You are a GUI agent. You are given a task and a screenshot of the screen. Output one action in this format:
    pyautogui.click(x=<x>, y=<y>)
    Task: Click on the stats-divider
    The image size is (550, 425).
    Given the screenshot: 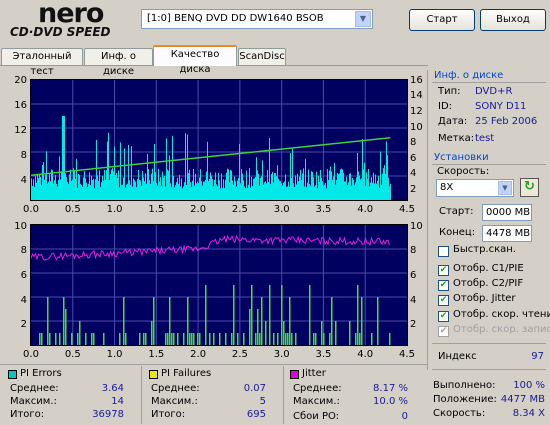 What is the action you would take?
    pyautogui.click(x=283, y=395)
    